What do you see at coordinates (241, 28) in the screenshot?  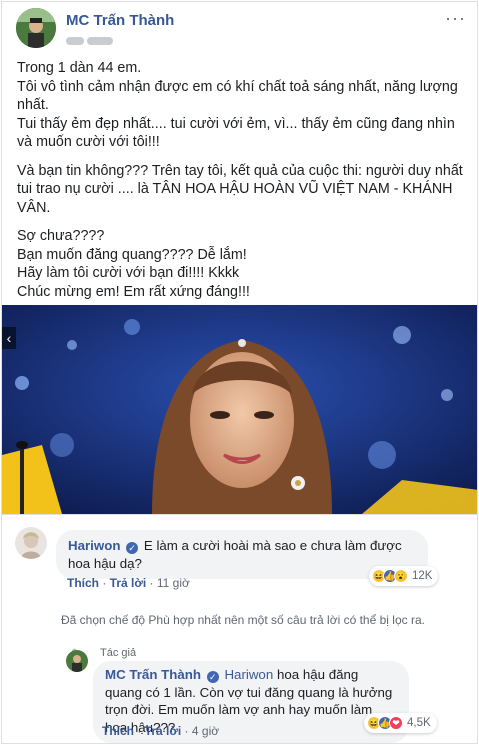 I see `post-header: MC Trấn Thành ···` at bounding box center [241, 28].